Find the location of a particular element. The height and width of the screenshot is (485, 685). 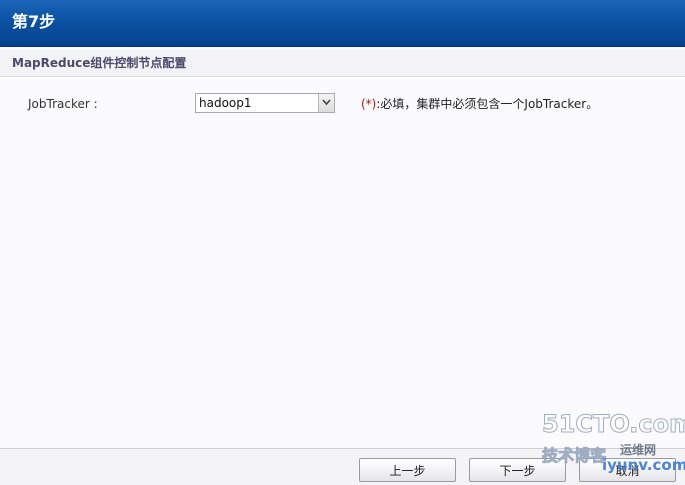

section-header: MapReduce组件控制节点配置 is located at coordinates (342, 63).